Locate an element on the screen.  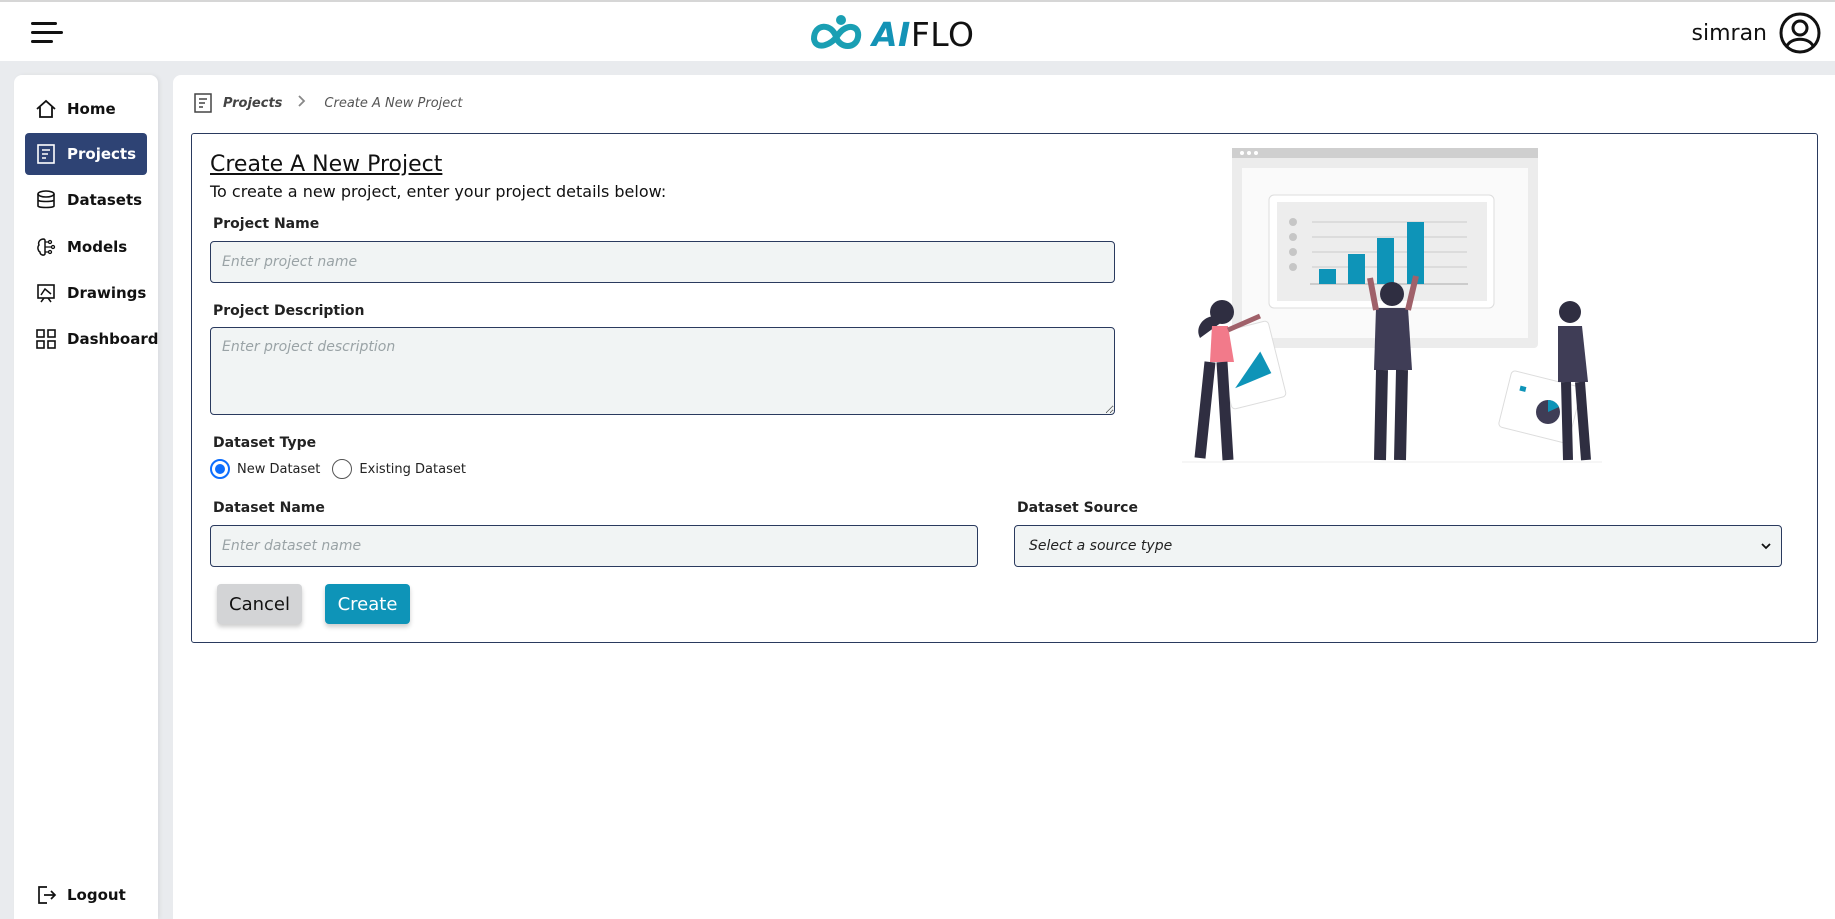
dataset-source-label: Dataset Source is located at coordinates (1077, 508).